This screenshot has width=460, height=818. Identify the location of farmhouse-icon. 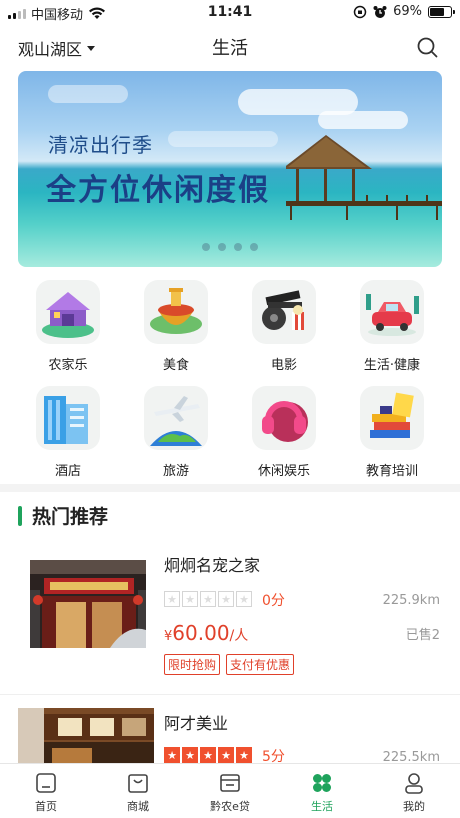
(68, 312).